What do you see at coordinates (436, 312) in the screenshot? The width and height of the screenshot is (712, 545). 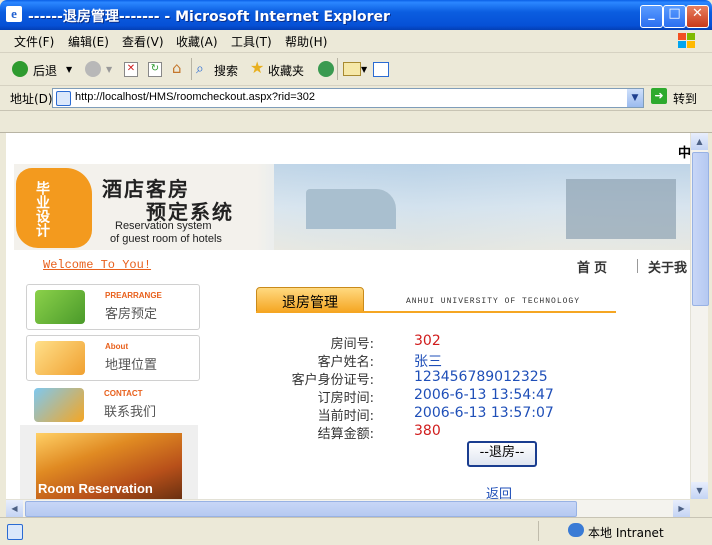 I see `section-divider` at bounding box center [436, 312].